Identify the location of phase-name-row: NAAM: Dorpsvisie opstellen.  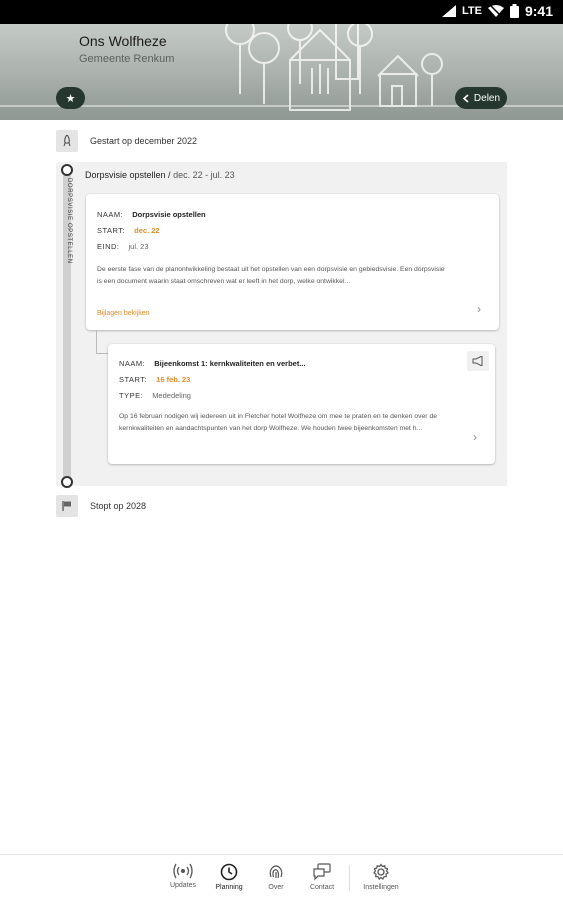
(151, 214).